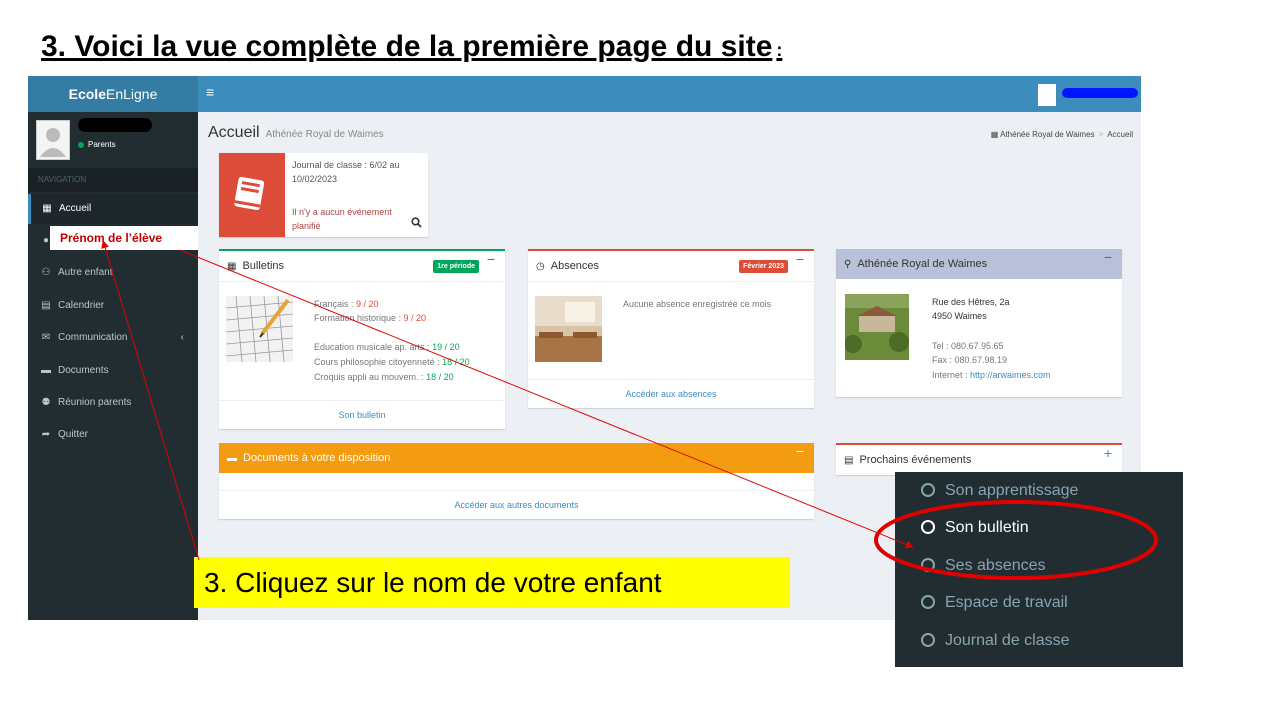 The height and width of the screenshot is (720, 1280). Describe the element at coordinates (124, 238) in the screenshot. I see `student-name-annotation: Prénom de l’élève` at that location.